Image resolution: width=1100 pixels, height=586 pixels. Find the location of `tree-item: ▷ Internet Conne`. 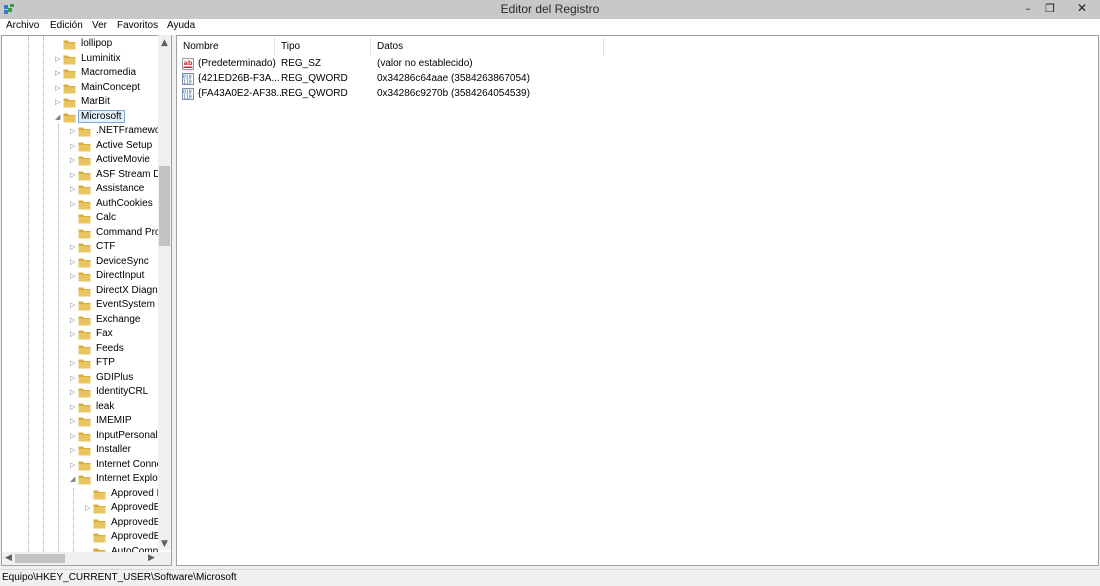

tree-item: ▷ Internet Conne is located at coordinates (86, 465).